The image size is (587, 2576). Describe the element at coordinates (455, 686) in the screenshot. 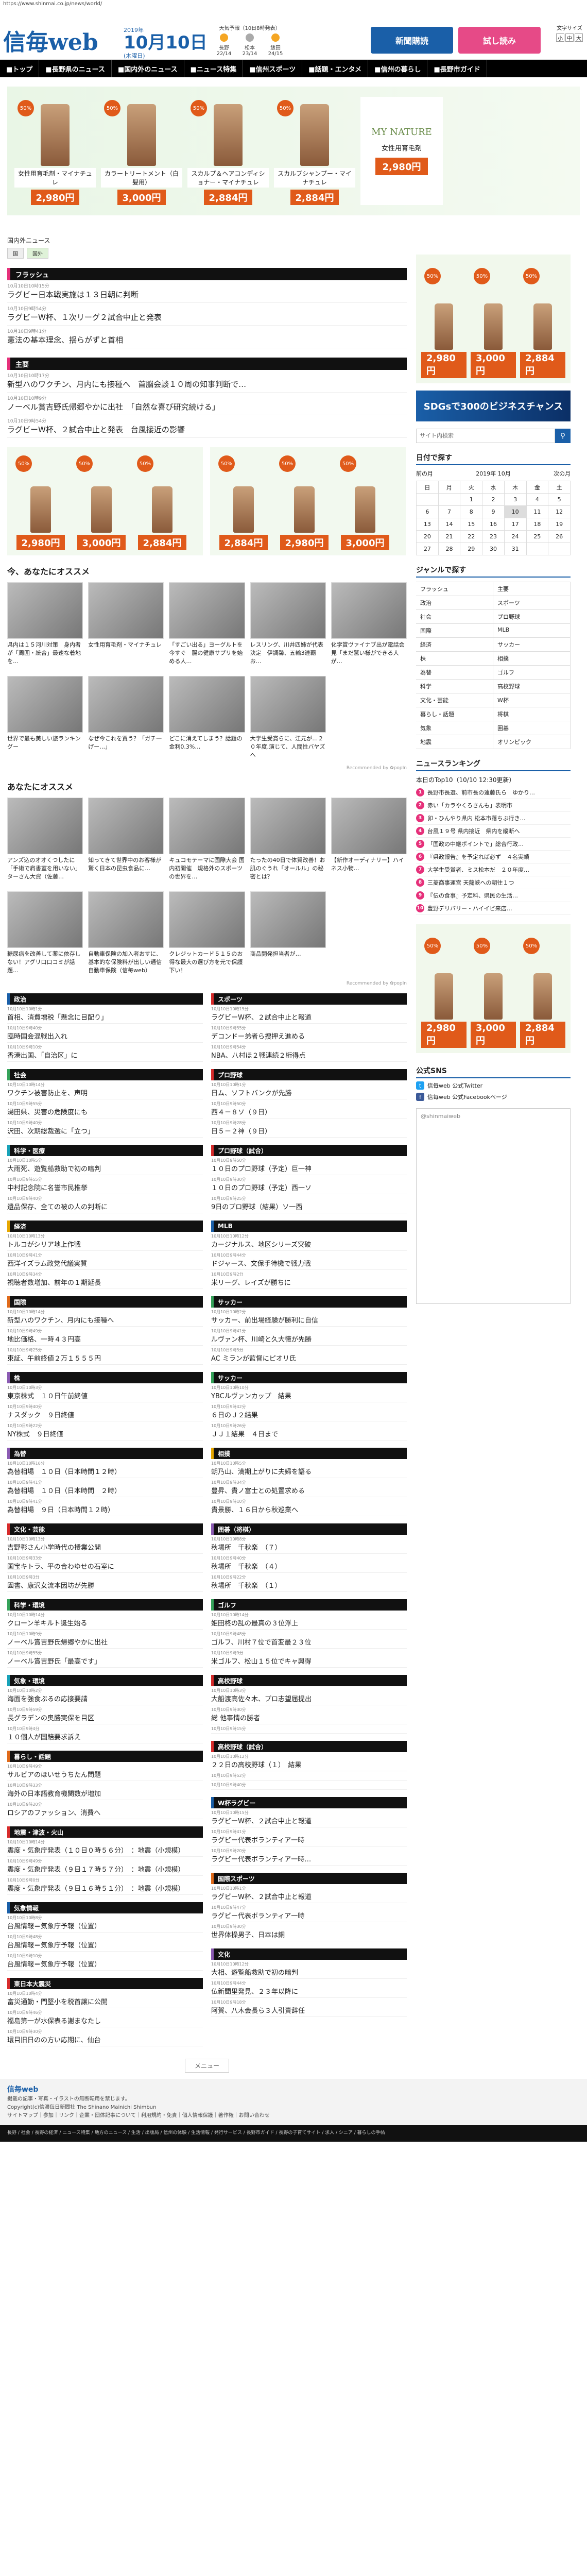

I see `genre-link: 科学` at that location.